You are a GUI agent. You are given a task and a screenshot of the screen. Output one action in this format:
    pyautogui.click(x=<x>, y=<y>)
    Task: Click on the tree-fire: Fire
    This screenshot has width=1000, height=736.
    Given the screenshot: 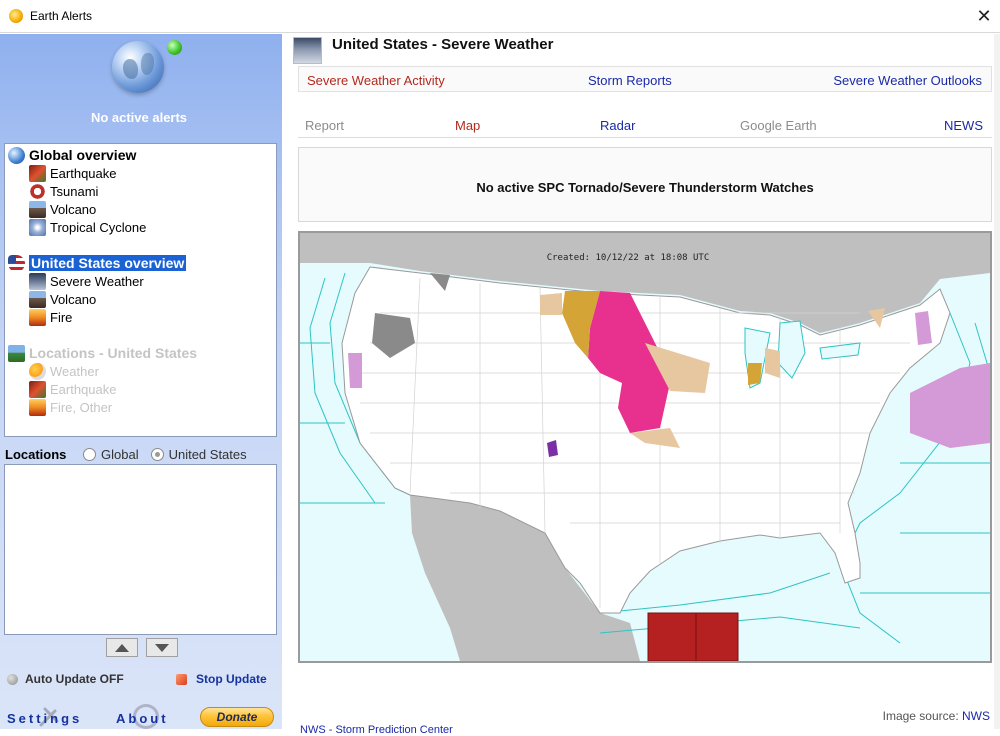 What is the action you would take?
    pyautogui.click(x=50, y=317)
    